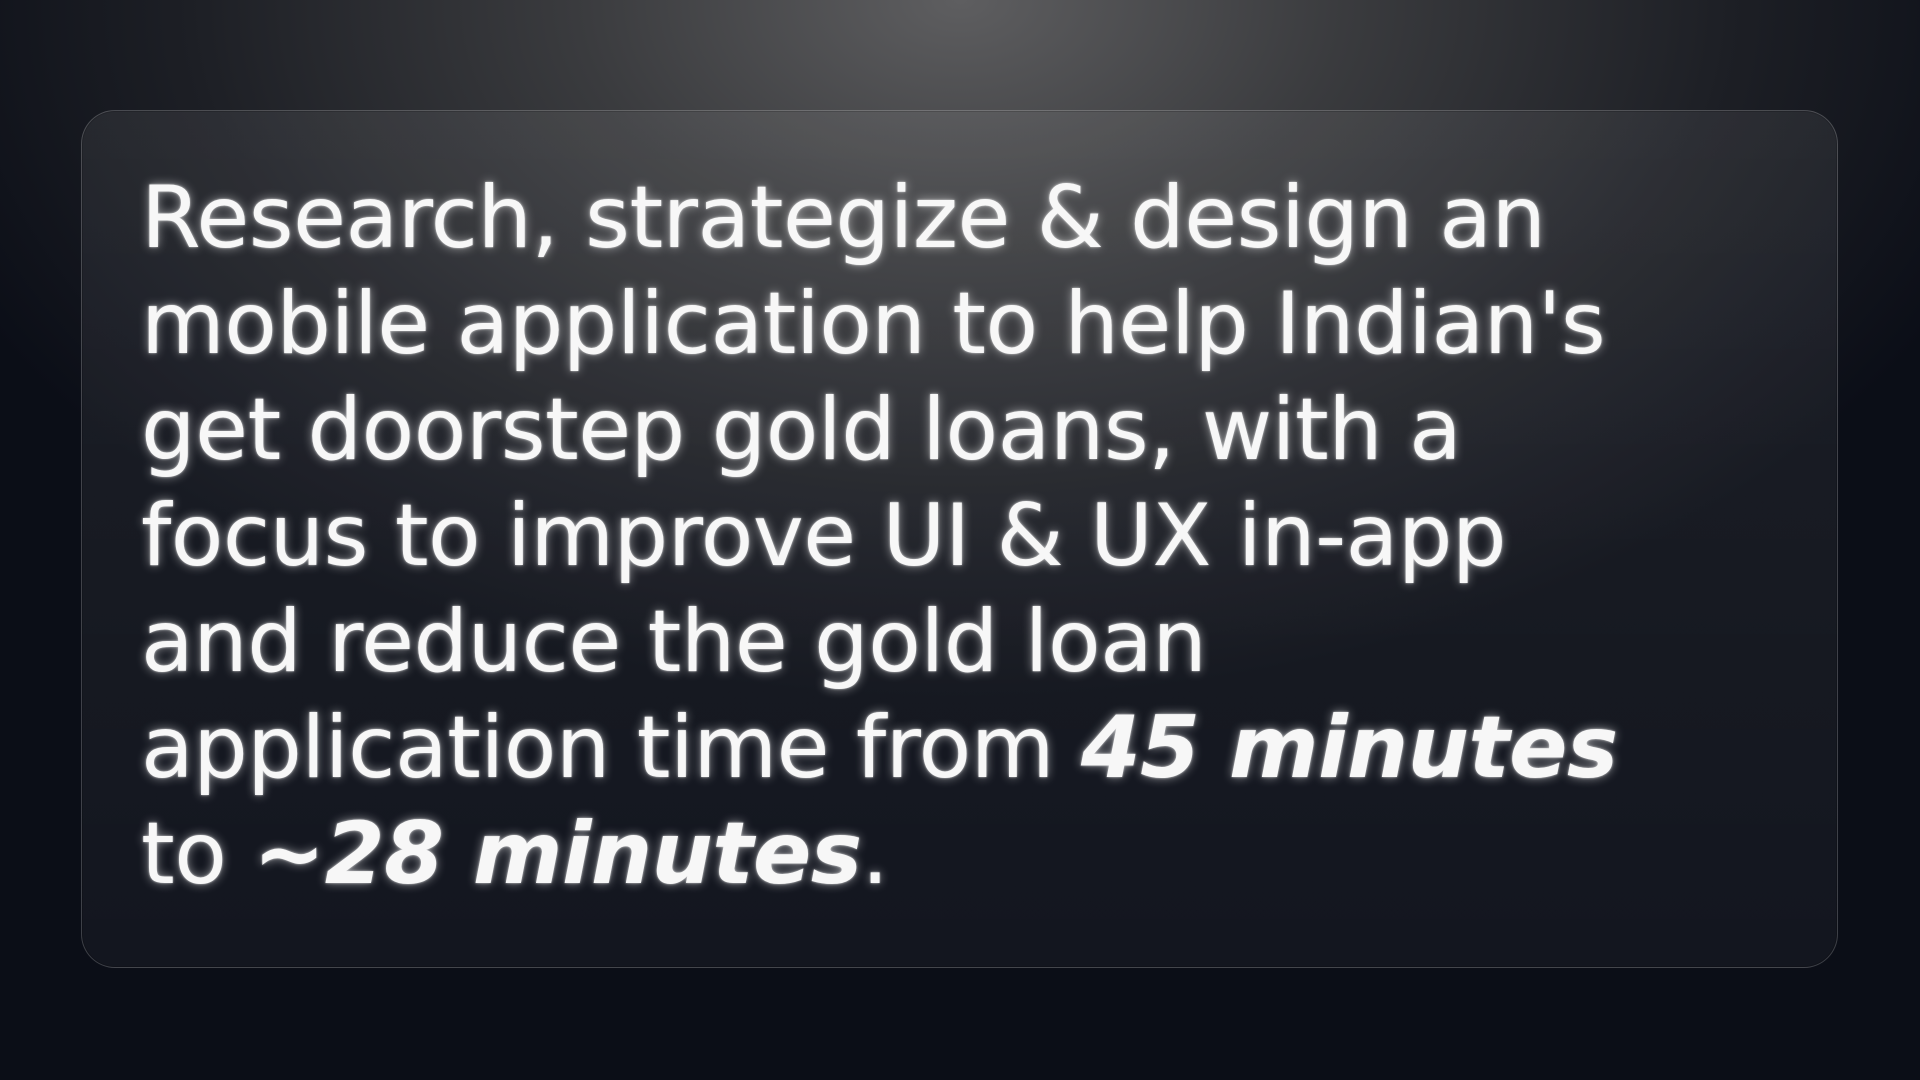 The height and width of the screenshot is (1080, 1920). Describe the element at coordinates (801, 430) in the screenshot. I see `mission-line-3: get doorstep gold loans, with a` at that location.